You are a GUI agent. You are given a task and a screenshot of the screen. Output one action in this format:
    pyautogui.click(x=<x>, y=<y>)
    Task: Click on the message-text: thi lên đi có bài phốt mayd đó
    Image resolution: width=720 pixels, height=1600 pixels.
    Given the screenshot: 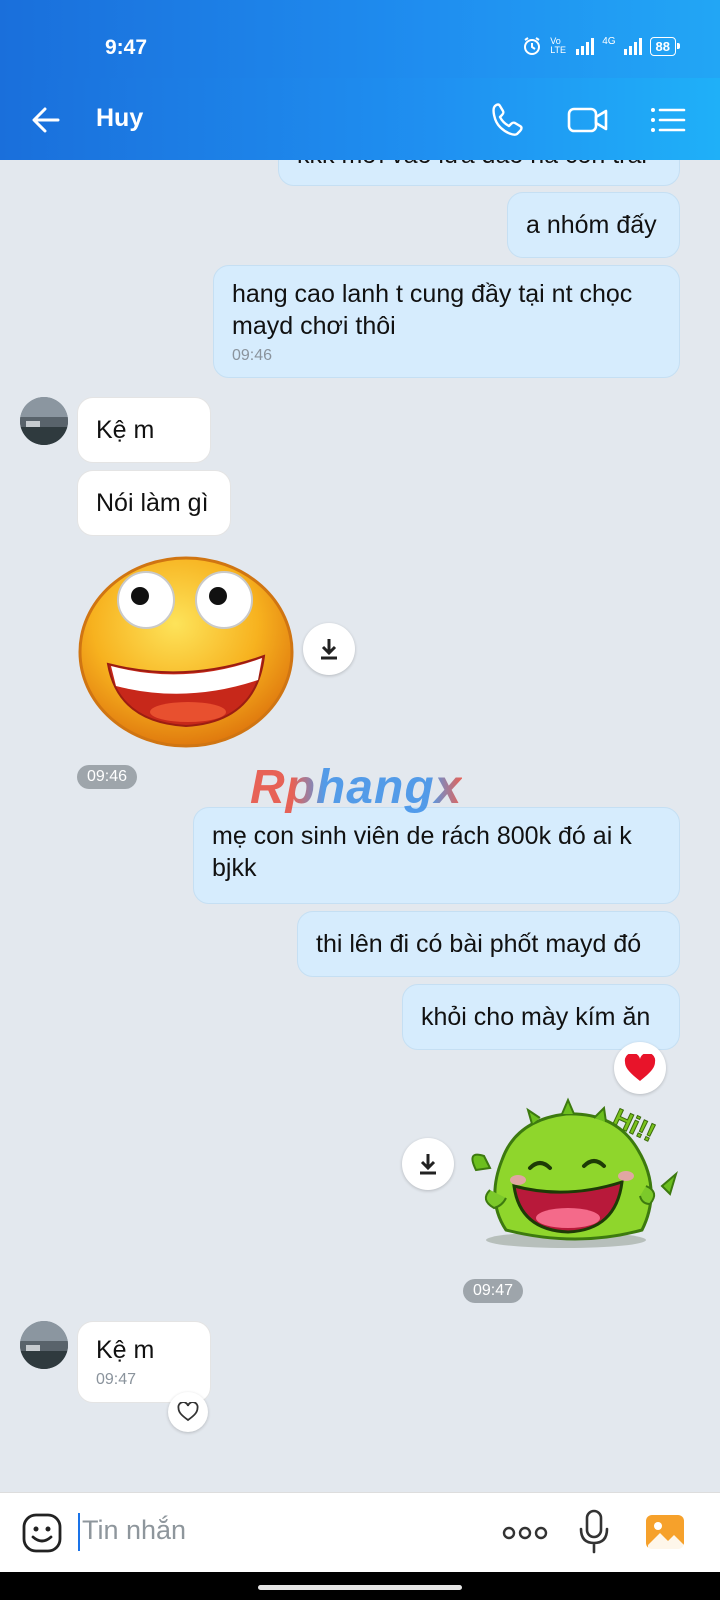 What is the action you would take?
    pyautogui.click(x=479, y=944)
    